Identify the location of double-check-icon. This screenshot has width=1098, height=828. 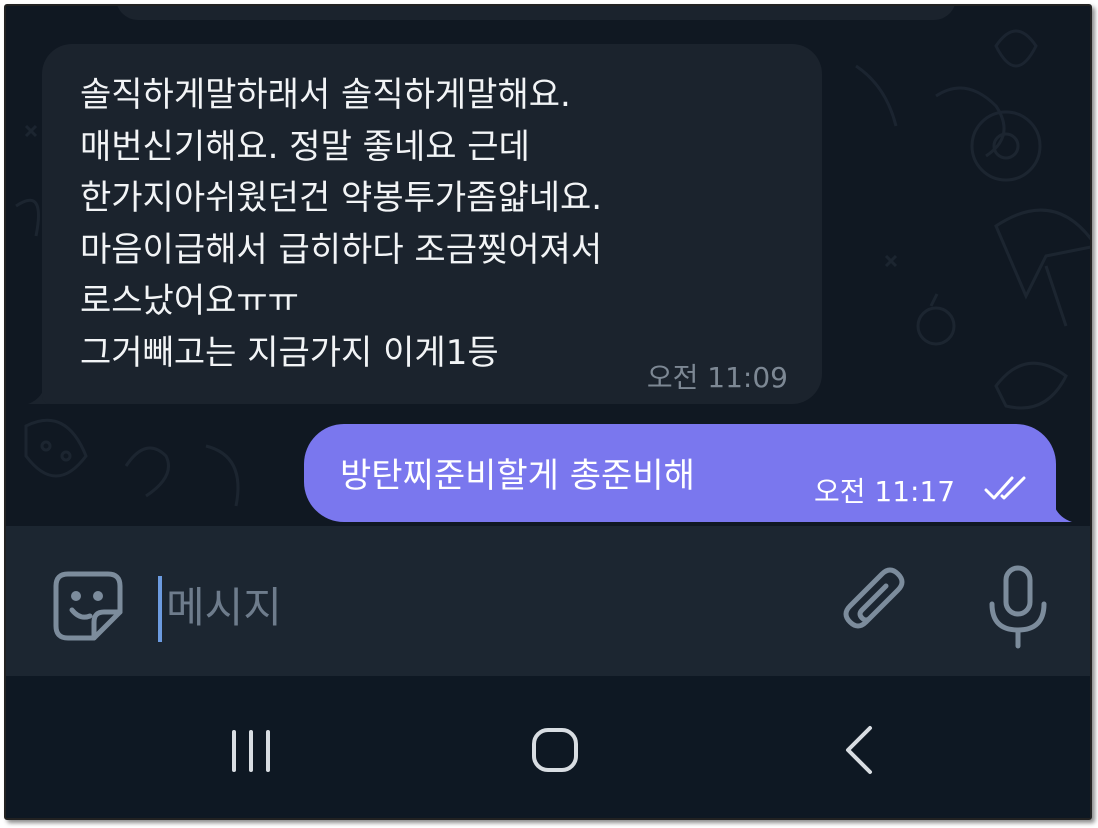
(1005, 488).